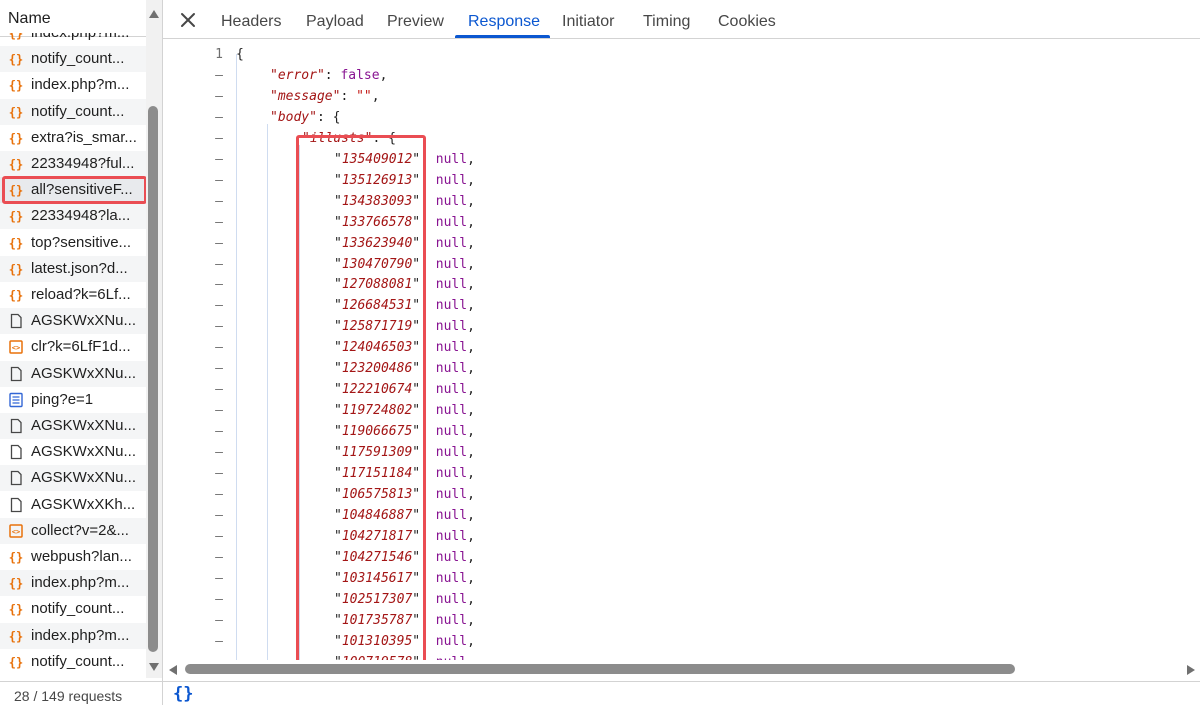  I want to click on close-icon, so click(188, 20).